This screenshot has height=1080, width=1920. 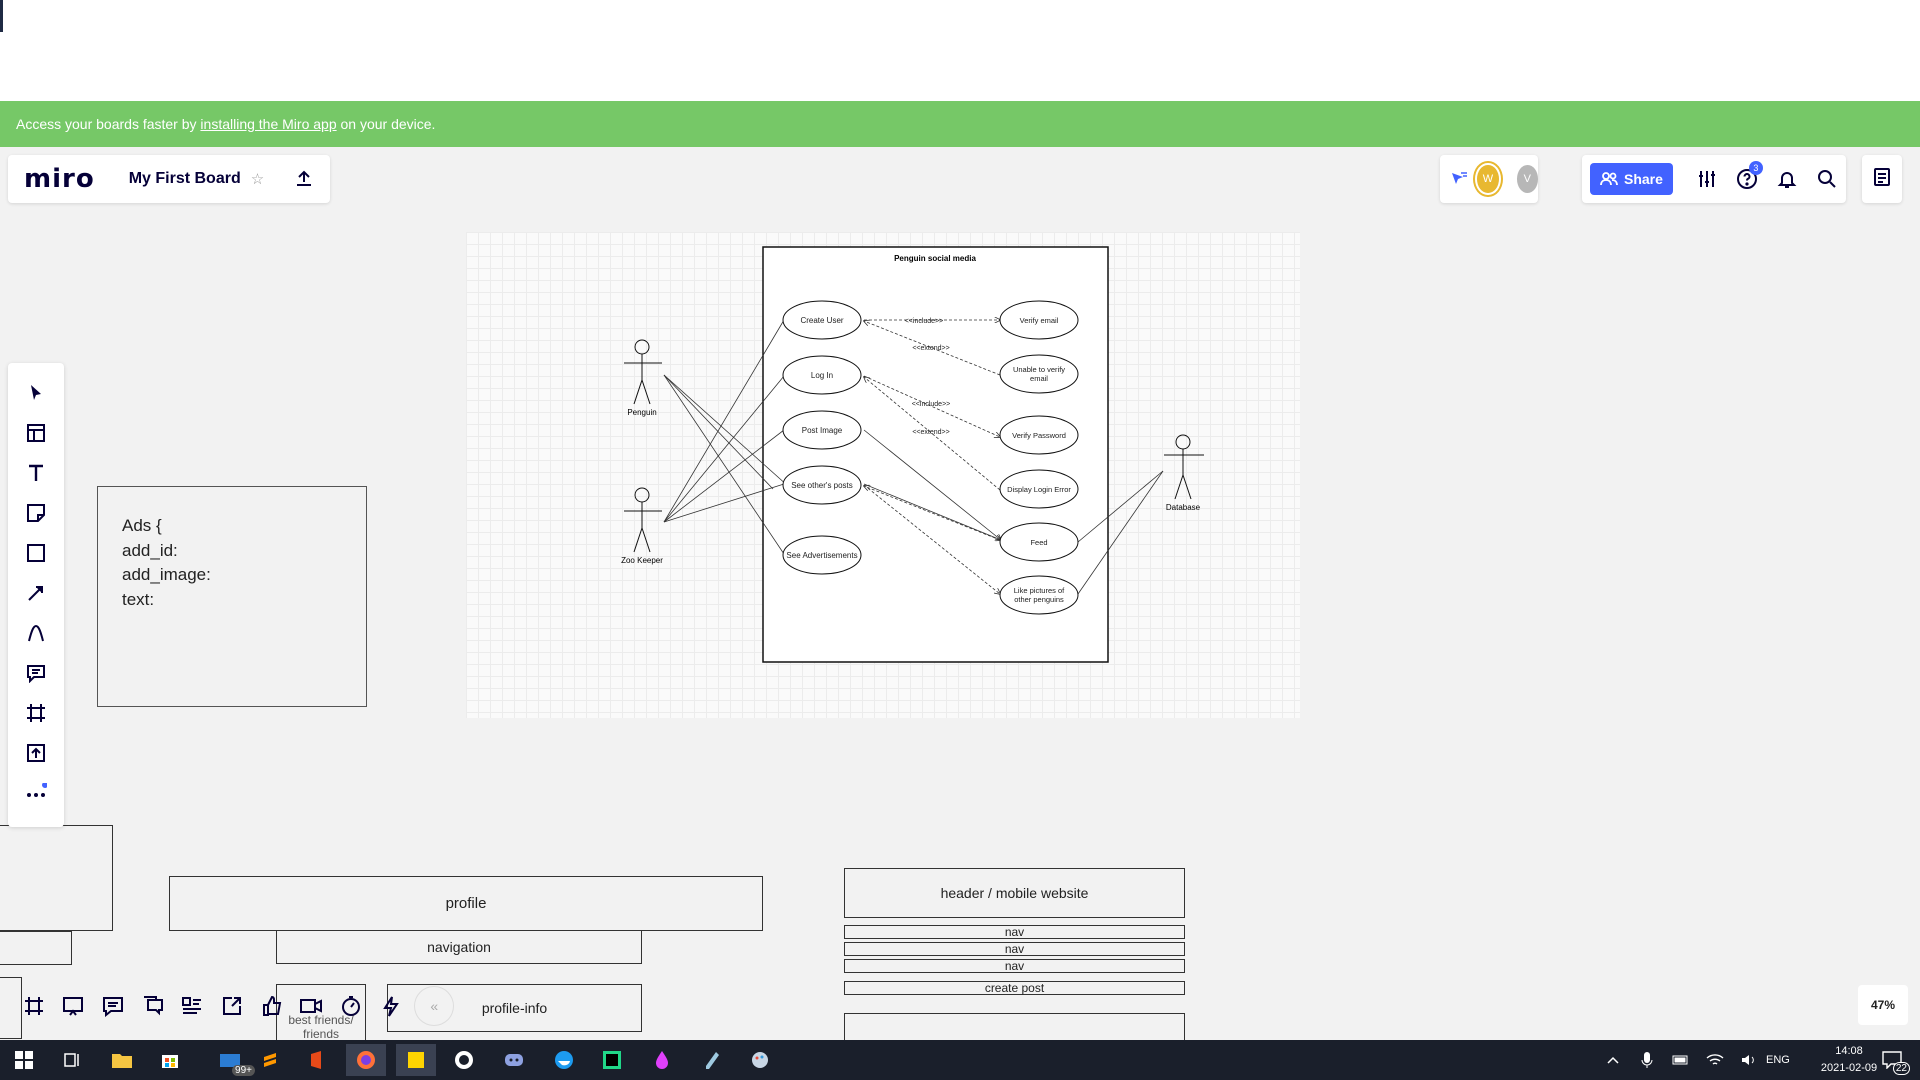 I want to click on mail-icon: 99+, so click(x=230, y=1060).